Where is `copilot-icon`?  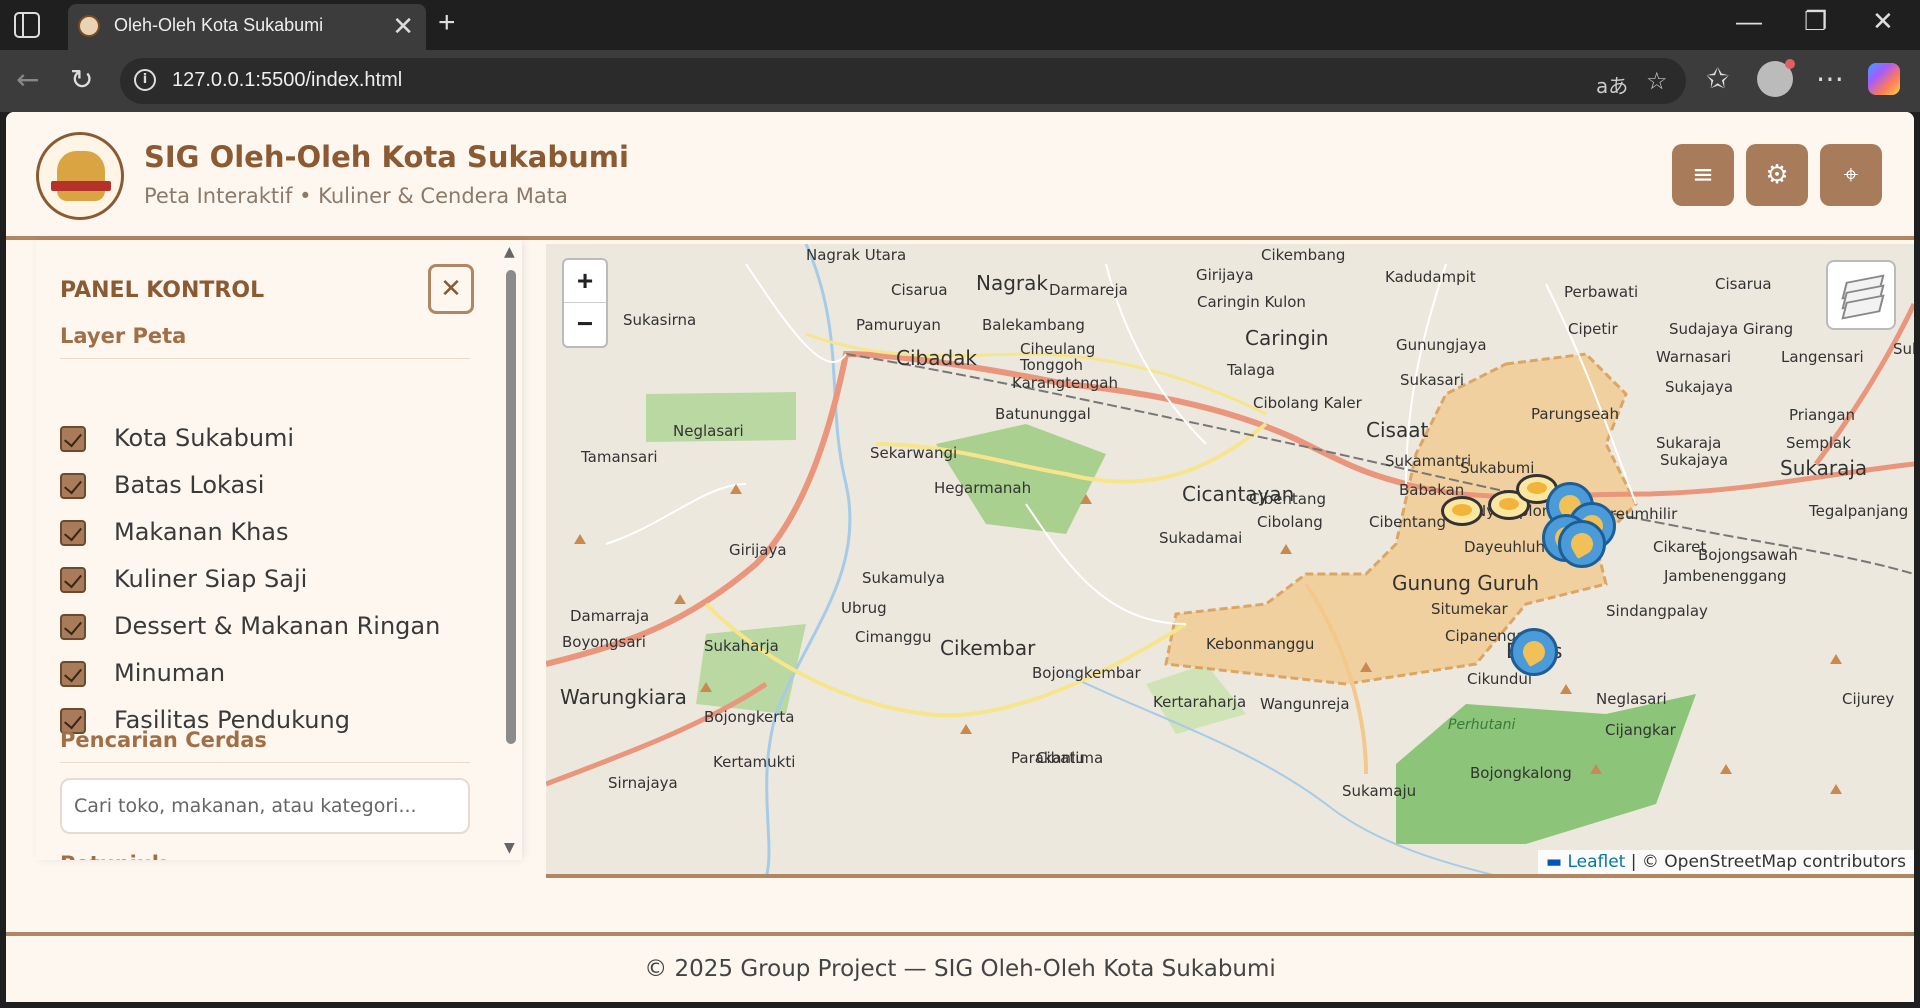
copilot-icon is located at coordinates (1884, 79).